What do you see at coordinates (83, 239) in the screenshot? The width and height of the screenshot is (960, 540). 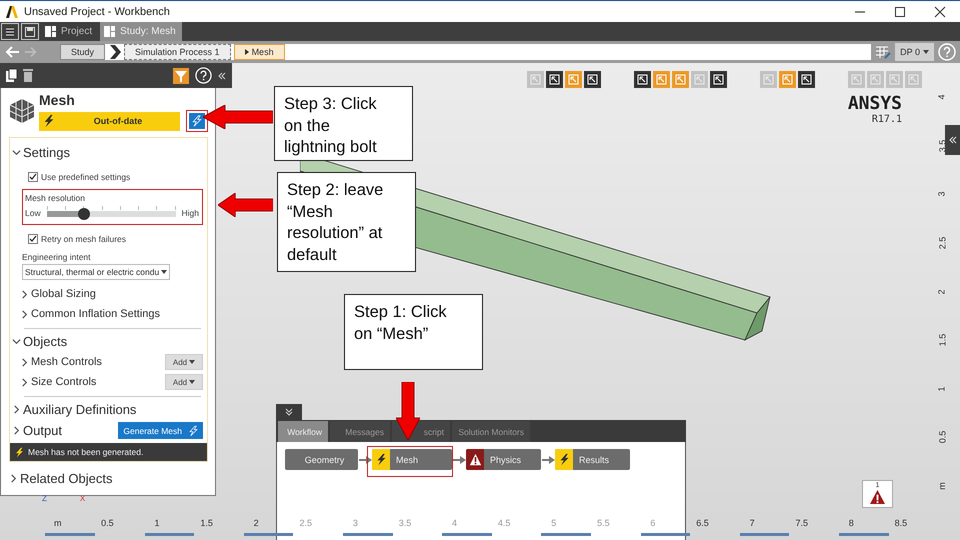 I see `checkbox-label: Retry on mesh failures` at bounding box center [83, 239].